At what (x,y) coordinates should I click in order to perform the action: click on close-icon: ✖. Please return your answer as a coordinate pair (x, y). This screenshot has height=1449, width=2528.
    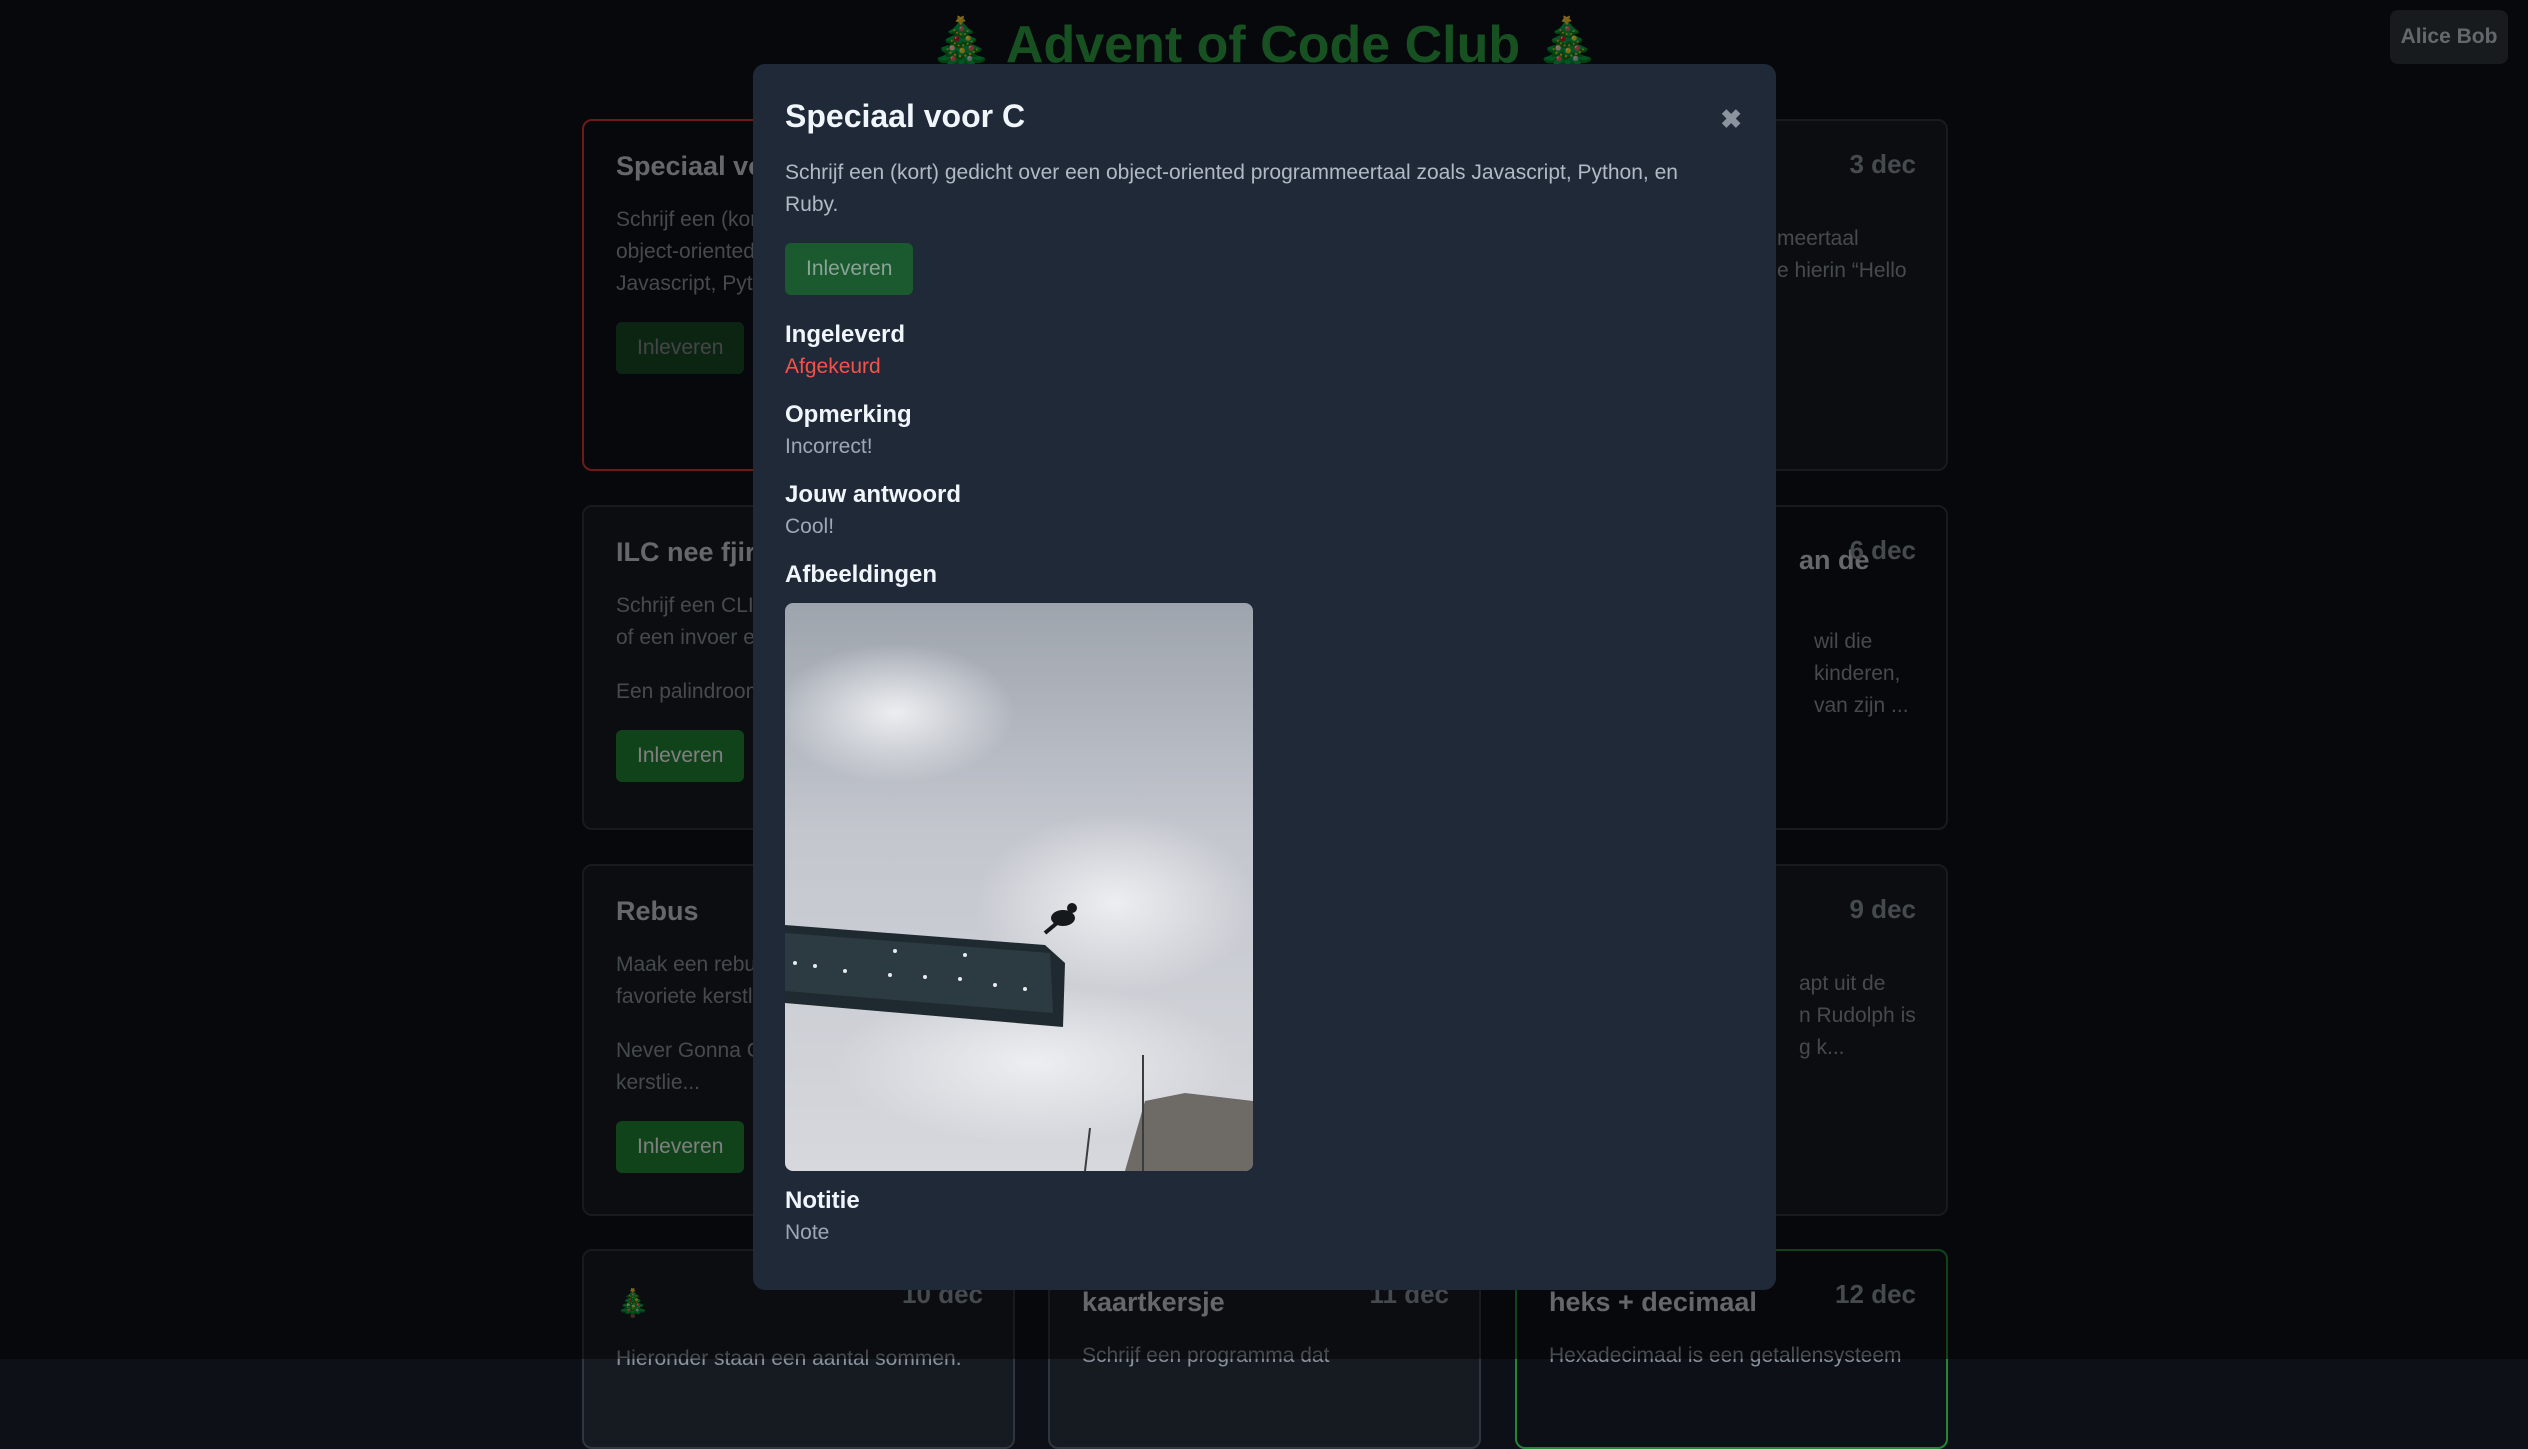
    Looking at the image, I should click on (1731, 119).